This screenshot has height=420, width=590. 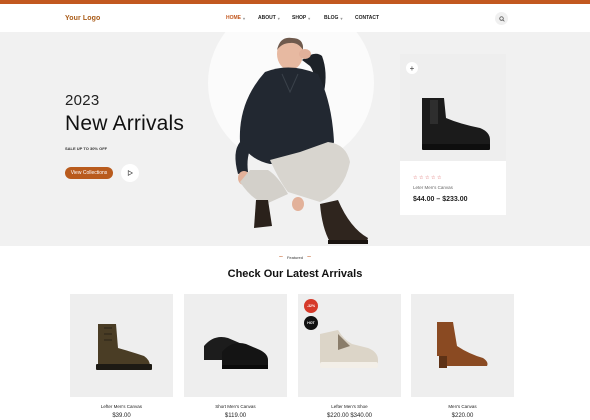 What do you see at coordinates (433, 187) in the screenshot?
I see `product-name: Leter Men's Canvas` at bounding box center [433, 187].